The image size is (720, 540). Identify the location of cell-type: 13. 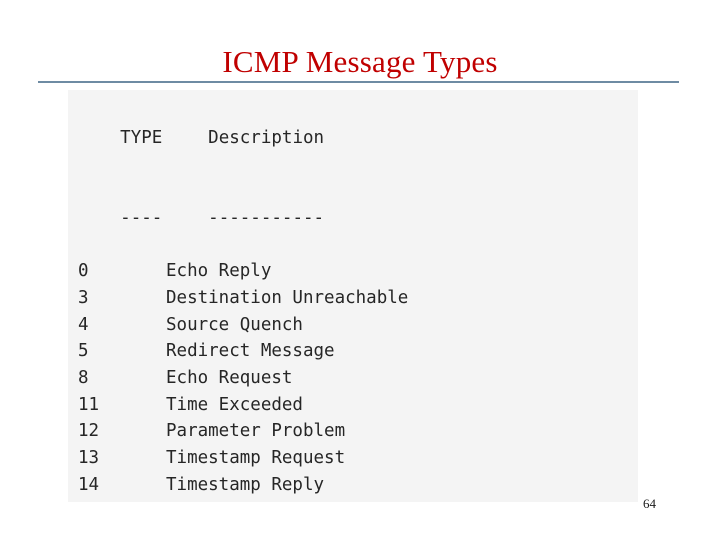
(89, 458).